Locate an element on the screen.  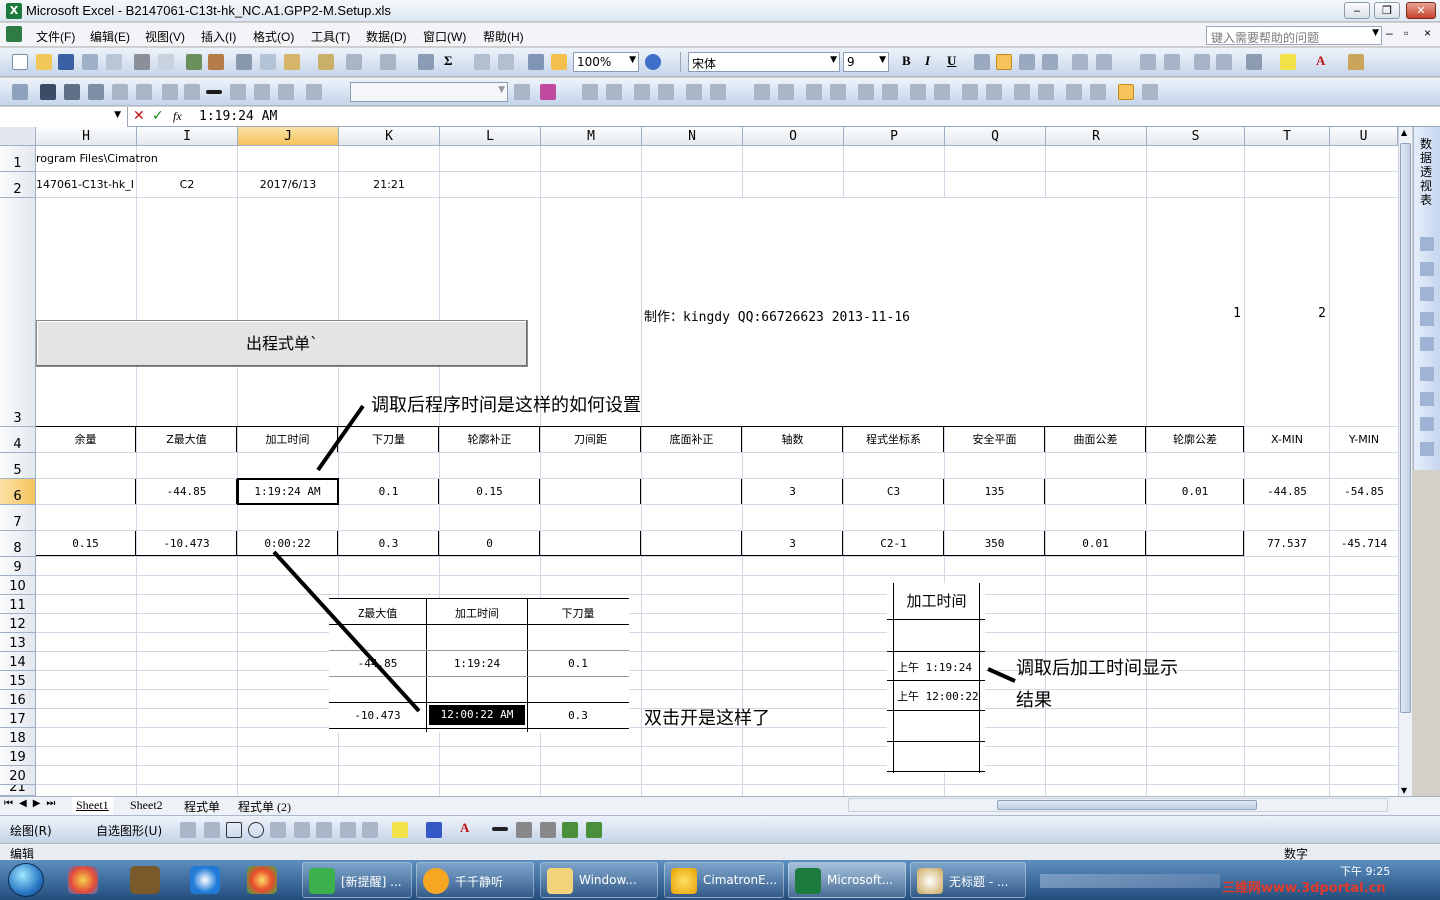
toolbar-c-icon is located at coordinates (72, 92).